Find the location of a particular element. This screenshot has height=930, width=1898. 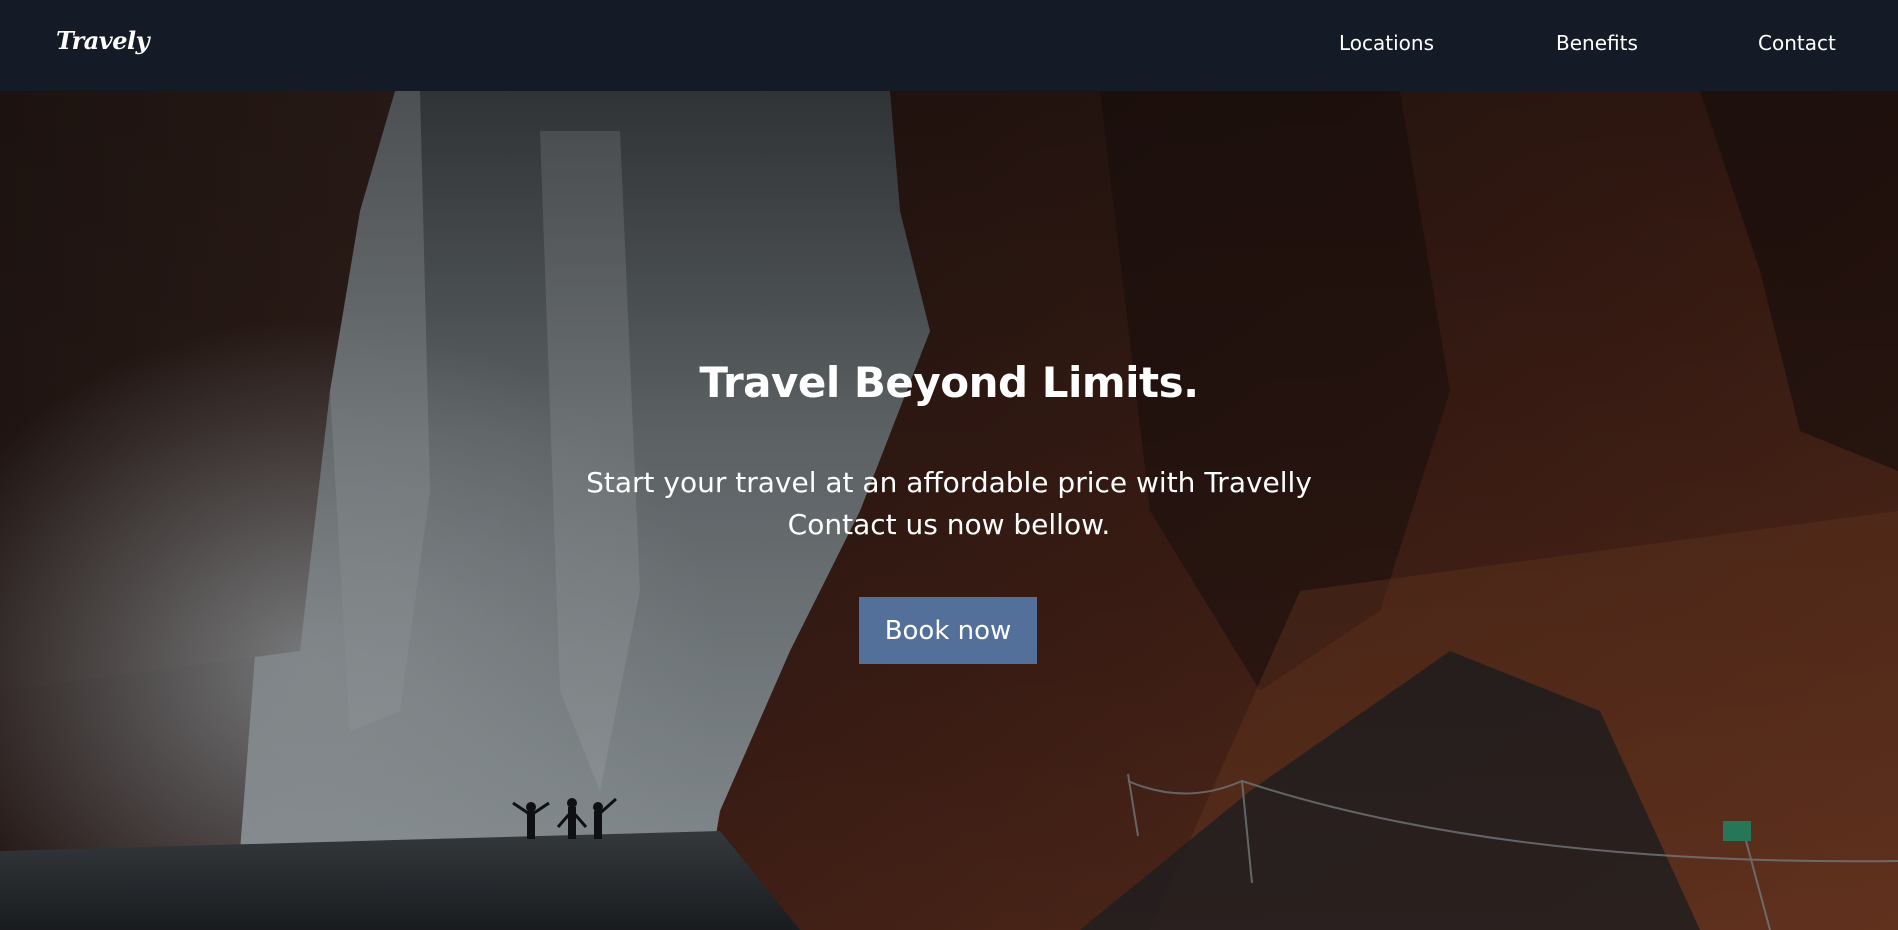

book-now-button: Book now is located at coordinates (948, 630).